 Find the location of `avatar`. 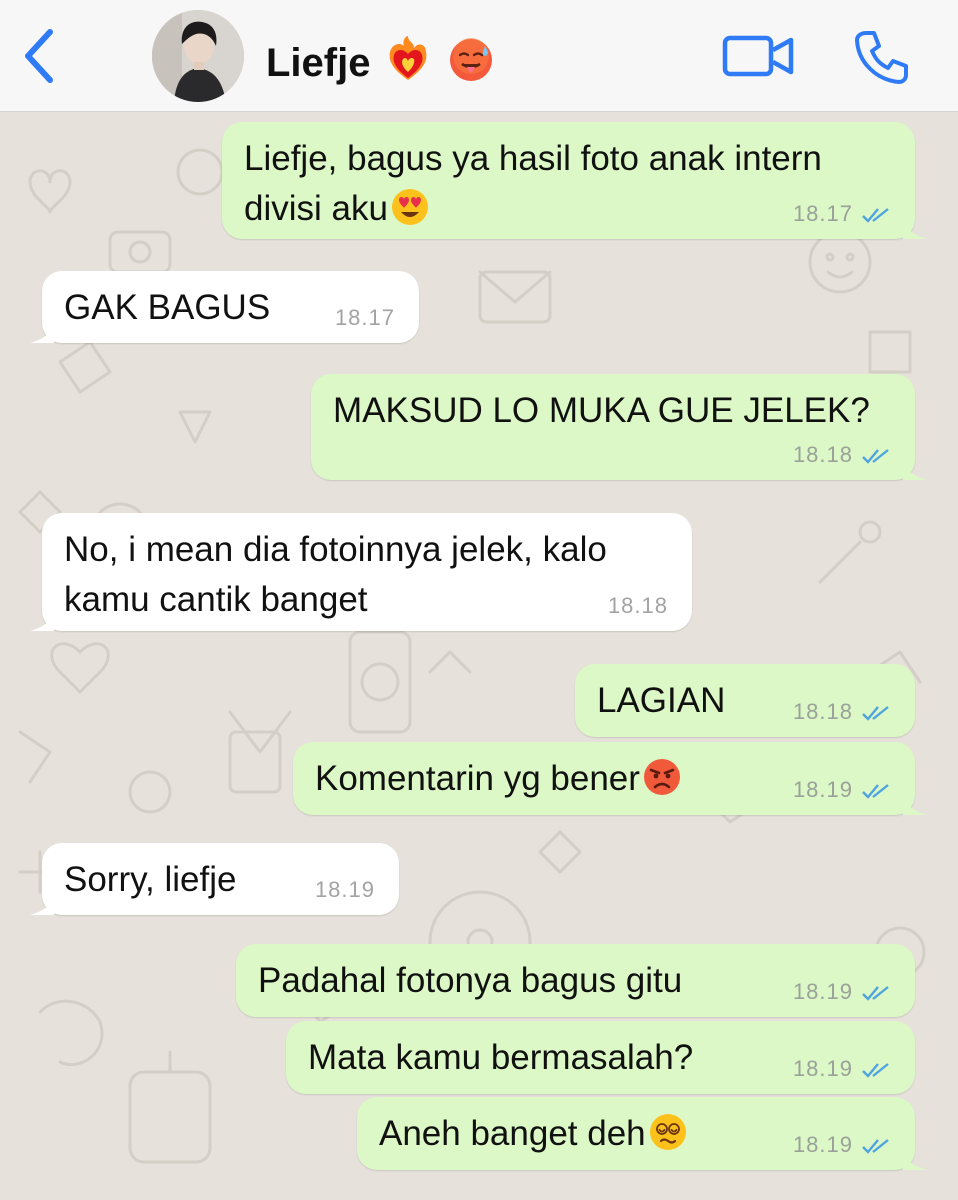

avatar is located at coordinates (198, 56).